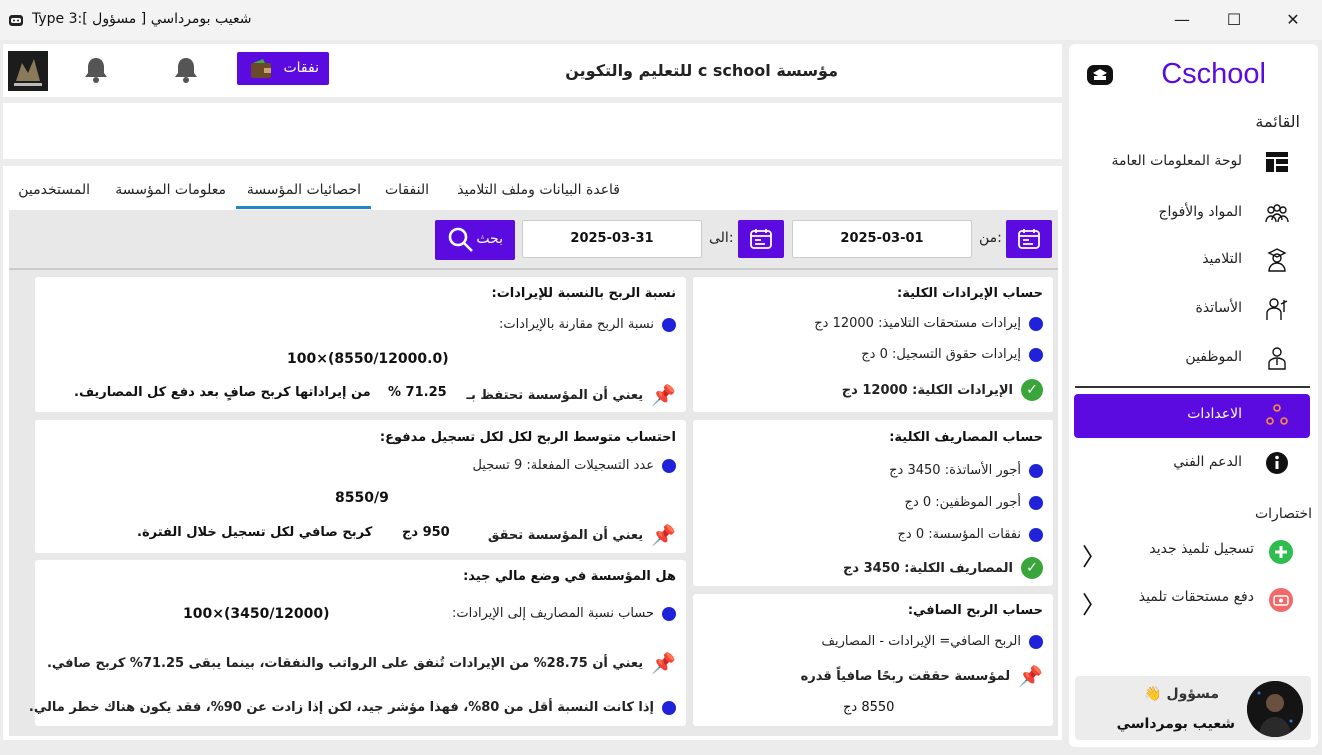 This screenshot has height=755, width=1322. Describe the element at coordinates (869, 707) in the screenshot. I see `net-profit-value: 8550 دج` at that location.